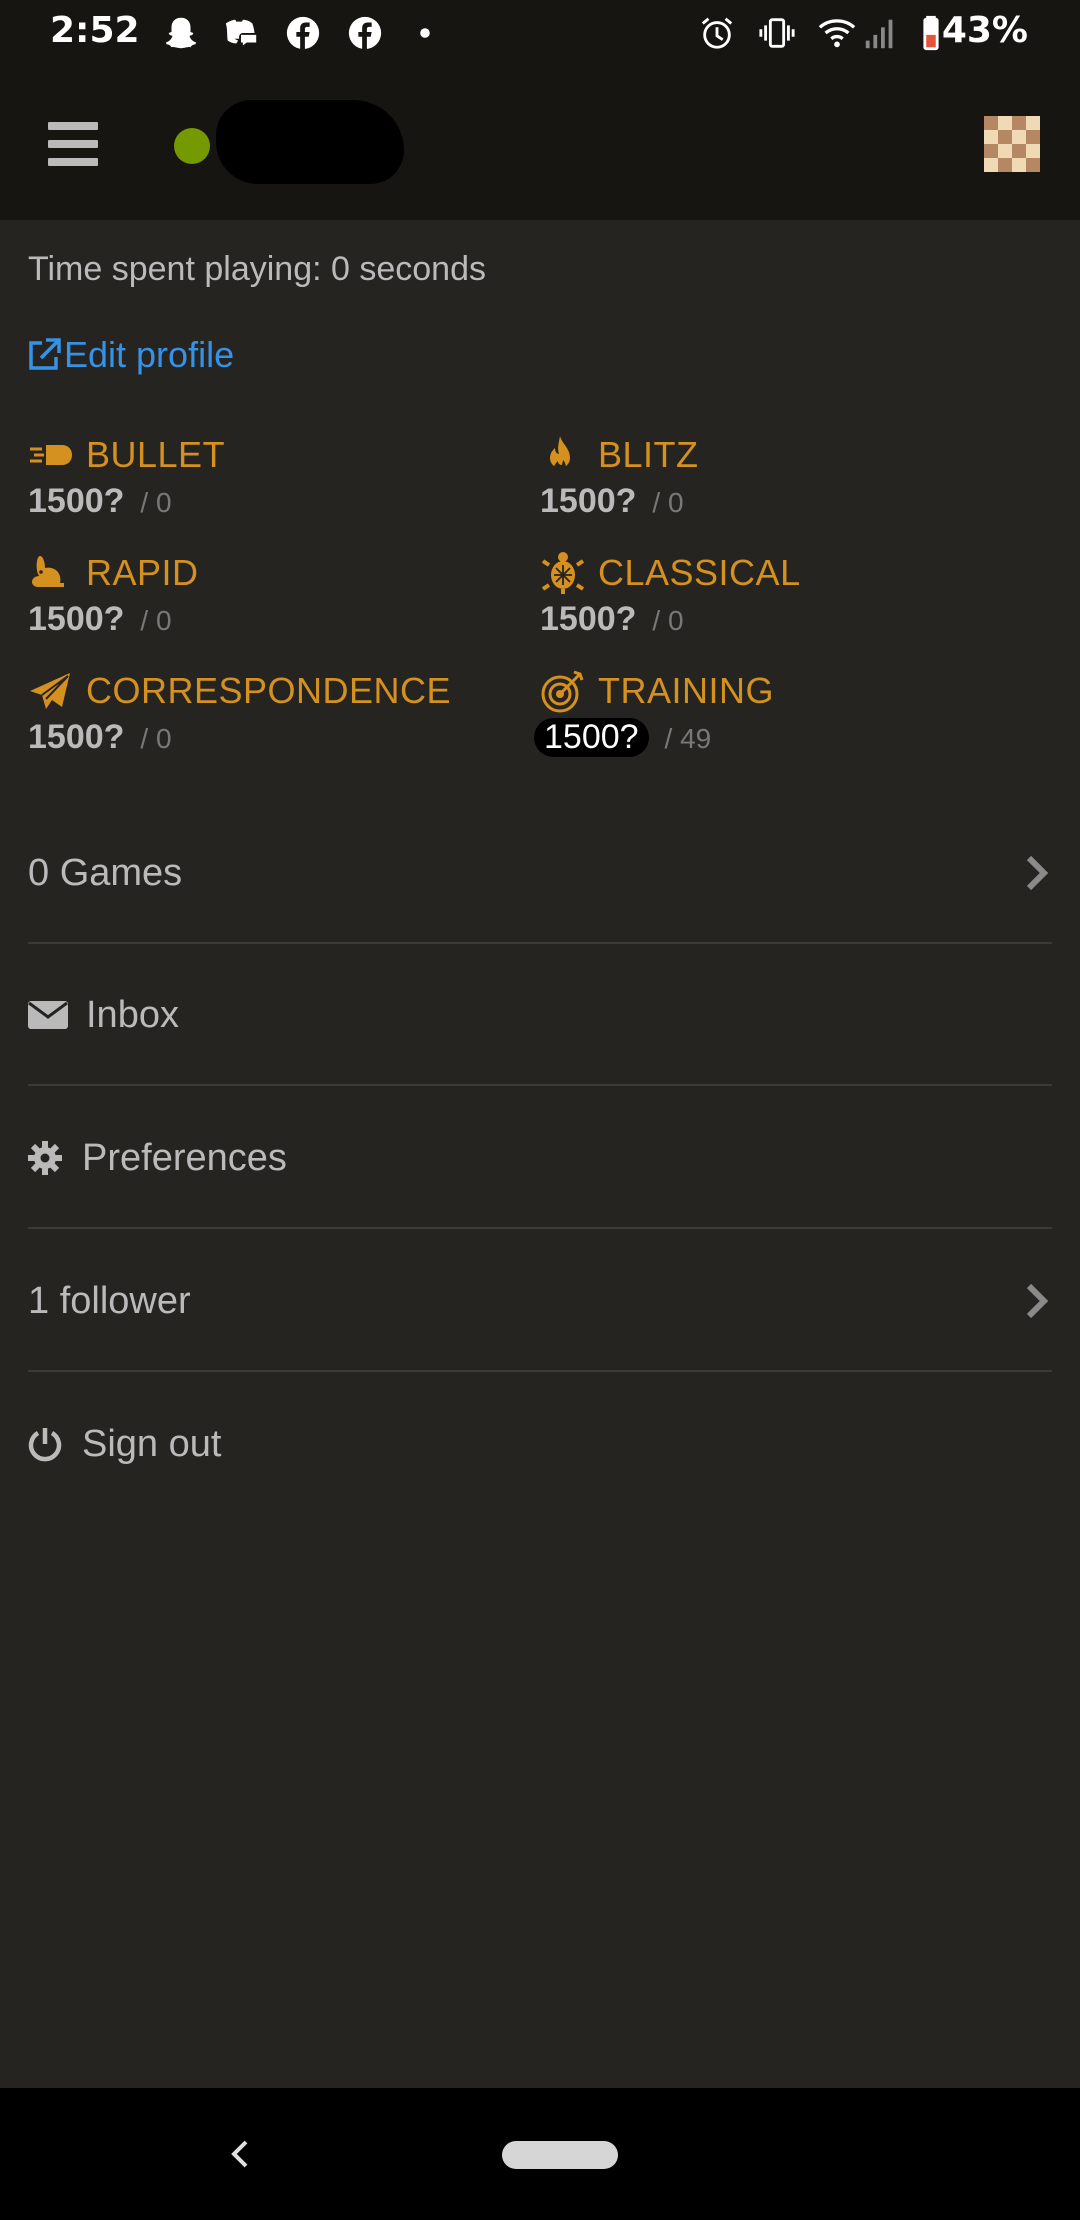 The width and height of the screenshot is (1080, 2220). Describe the element at coordinates (109, 1300) in the screenshot. I see `followers-label: 1 follower` at that location.